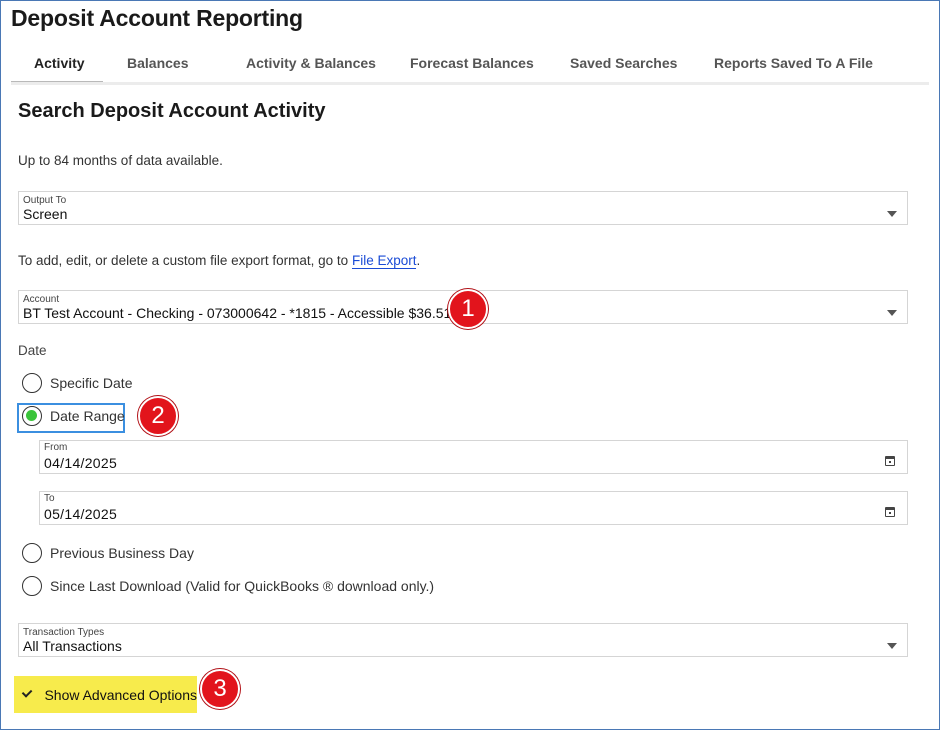 This screenshot has height=730, width=940. What do you see at coordinates (81, 514) in the screenshot?
I see `to-value: 05/14/2025` at bounding box center [81, 514].